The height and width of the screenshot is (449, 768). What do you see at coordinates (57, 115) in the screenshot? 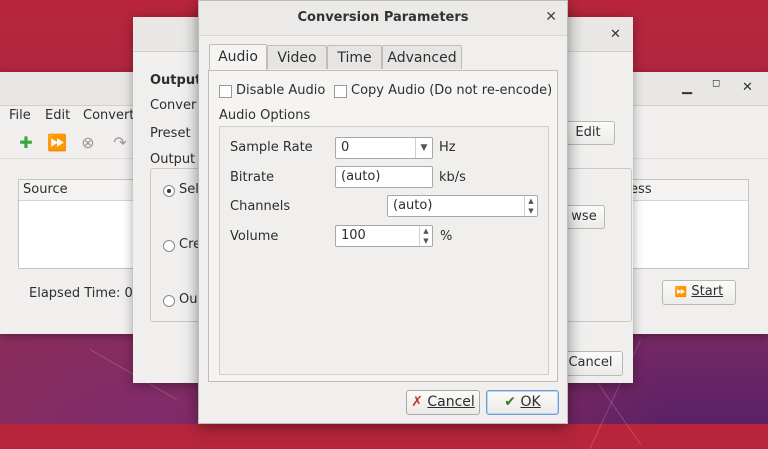
I see `menu-edit: Edit` at bounding box center [57, 115].